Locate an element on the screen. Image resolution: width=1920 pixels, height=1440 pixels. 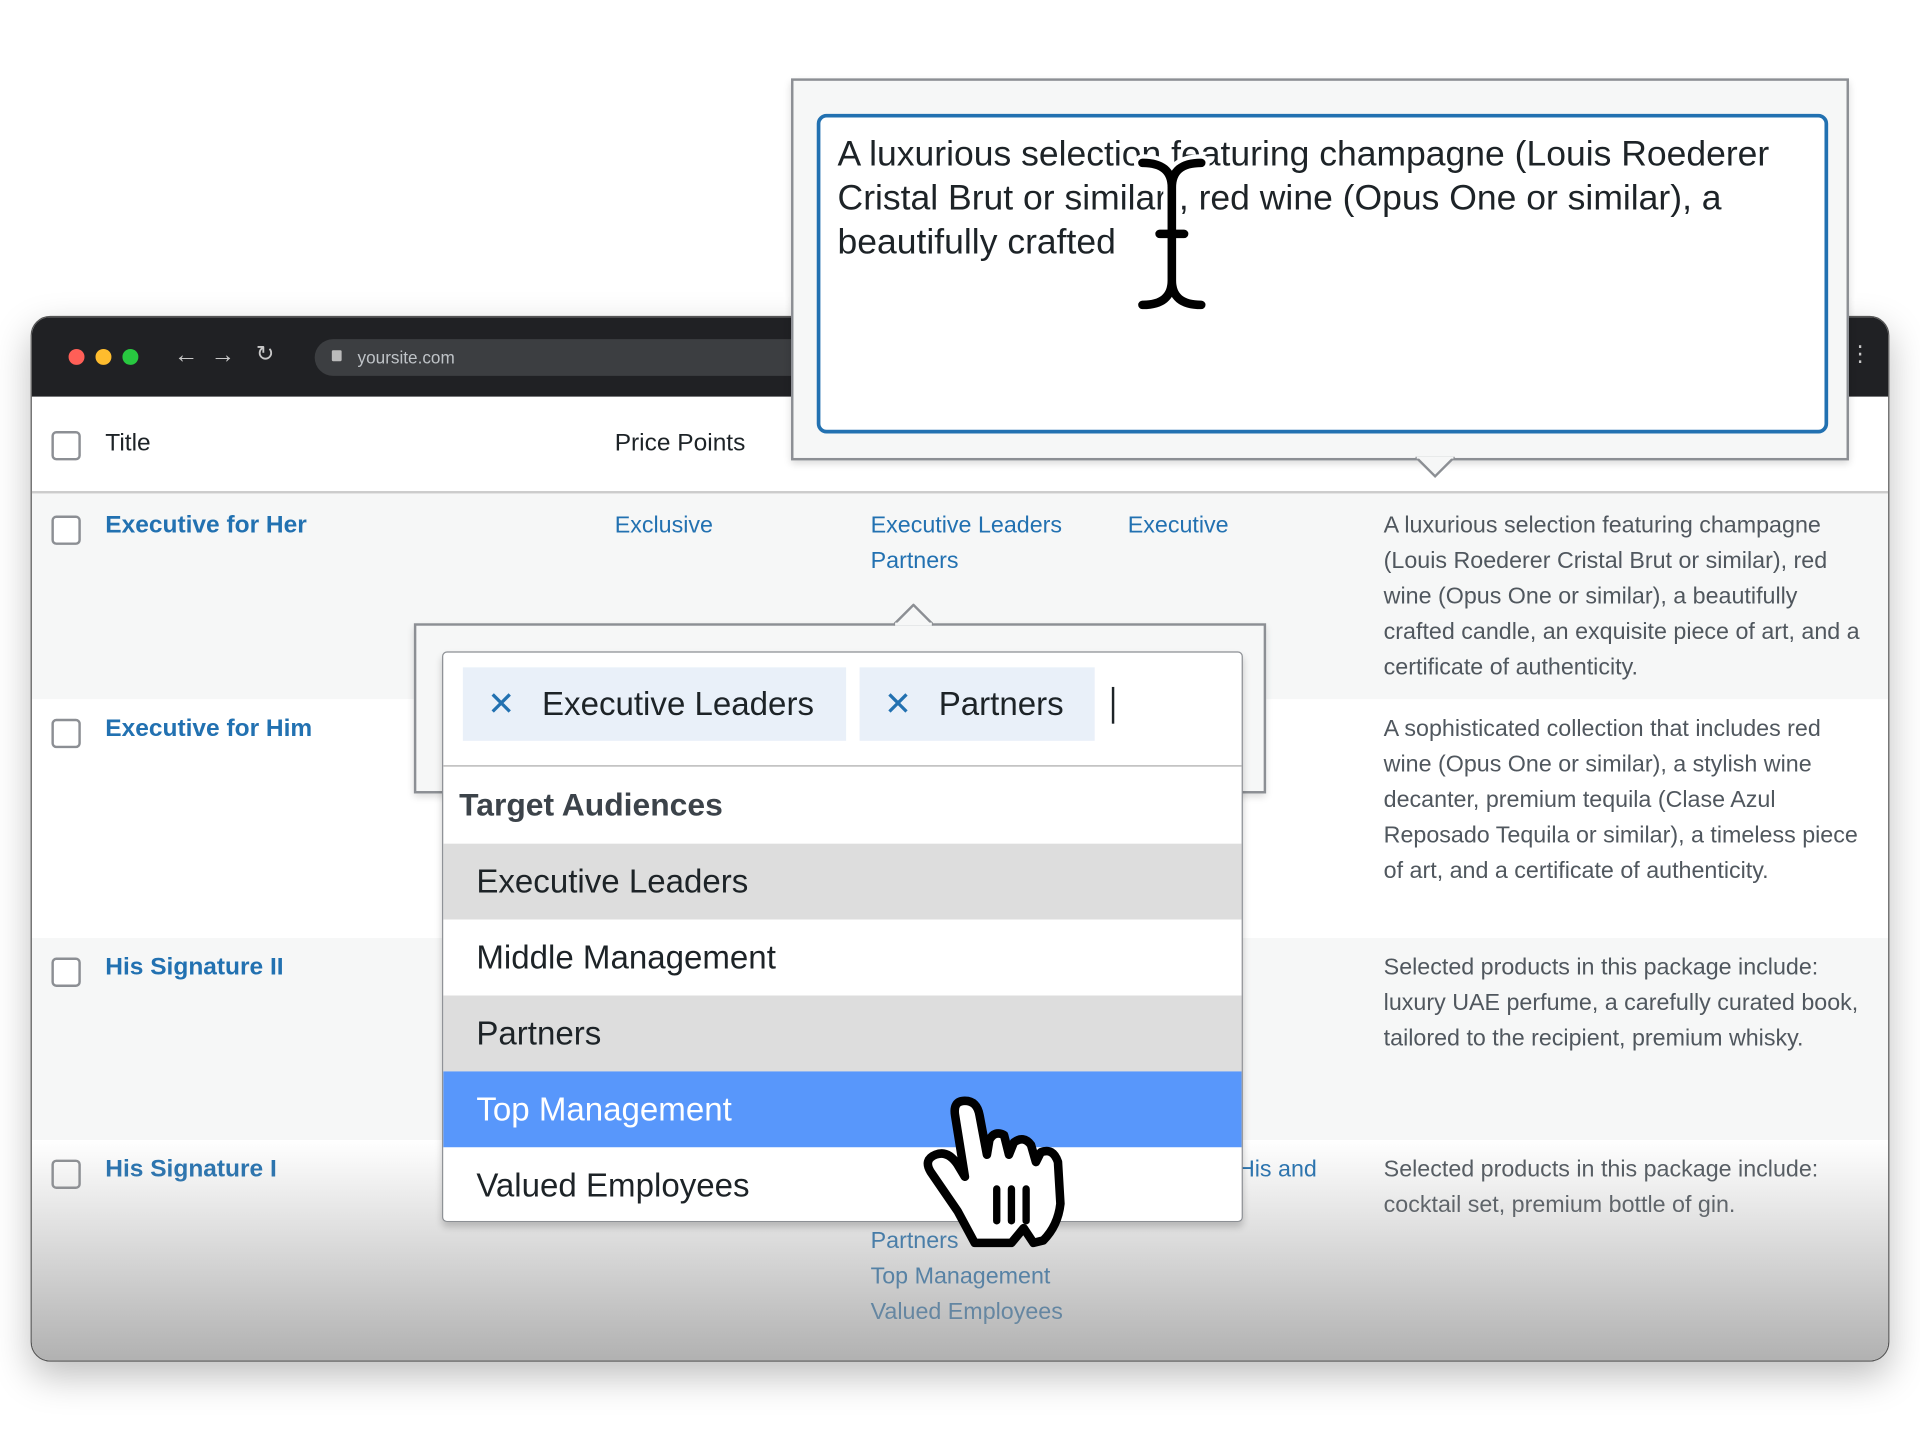
kebab-menu-icon: ⋮ is located at coordinates (1860, 355).